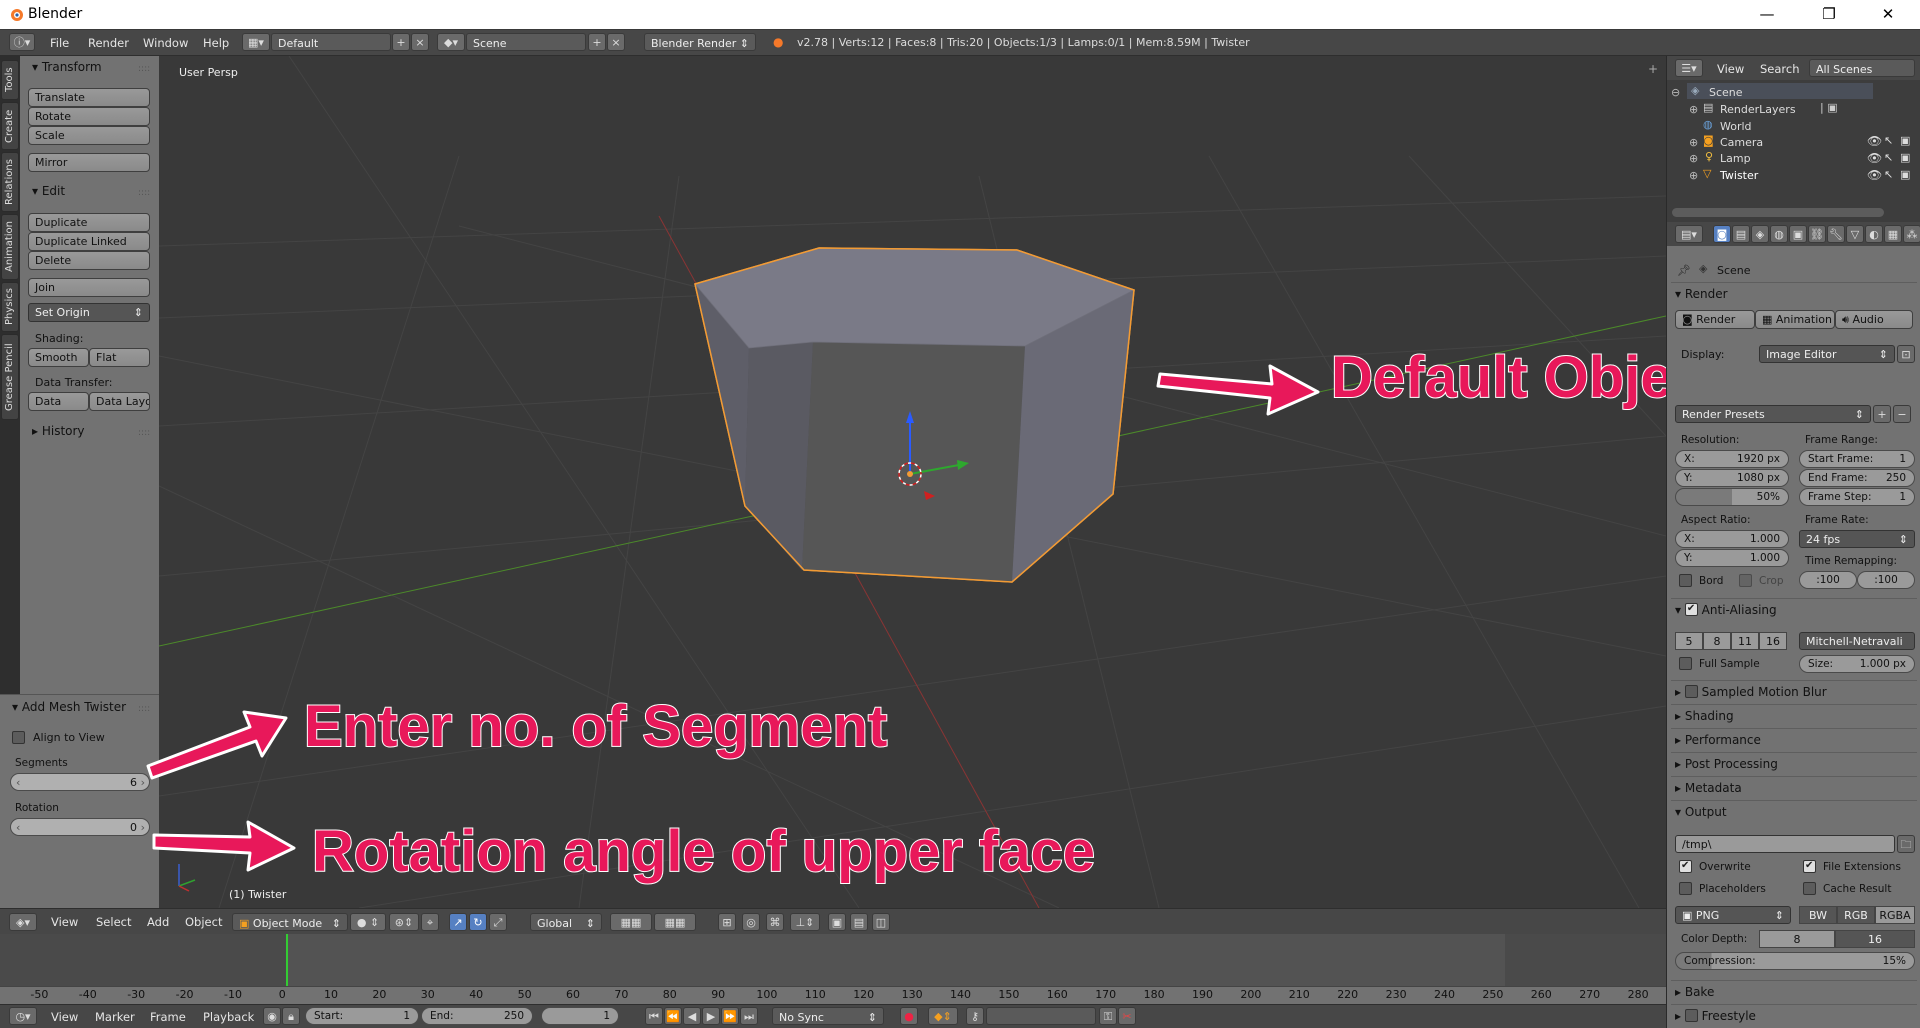 This screenshot has height=1028, width=1920. Describe the element at coordinates (1862, 68) in the screenshot. I see `outliner-filter-dropdown: All Scenes` at that location.